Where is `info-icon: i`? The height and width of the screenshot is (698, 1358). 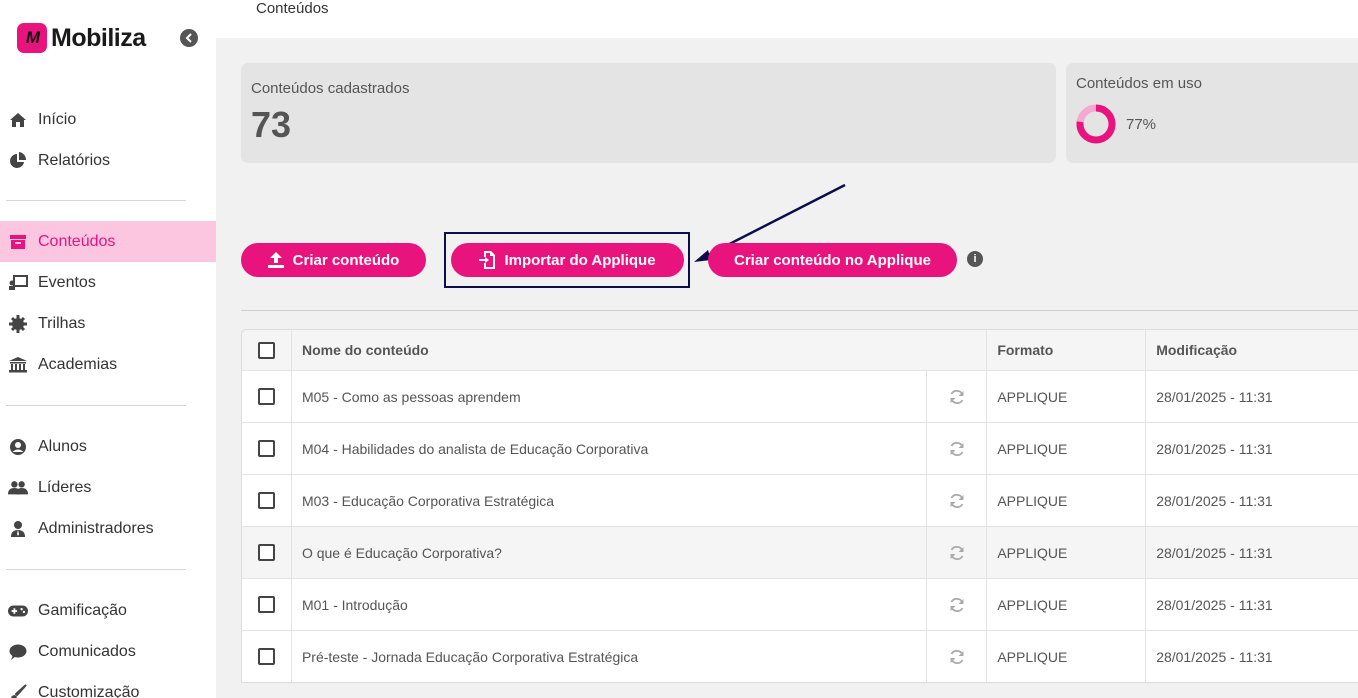
info-icon: i is located at coordinates (975, 259).